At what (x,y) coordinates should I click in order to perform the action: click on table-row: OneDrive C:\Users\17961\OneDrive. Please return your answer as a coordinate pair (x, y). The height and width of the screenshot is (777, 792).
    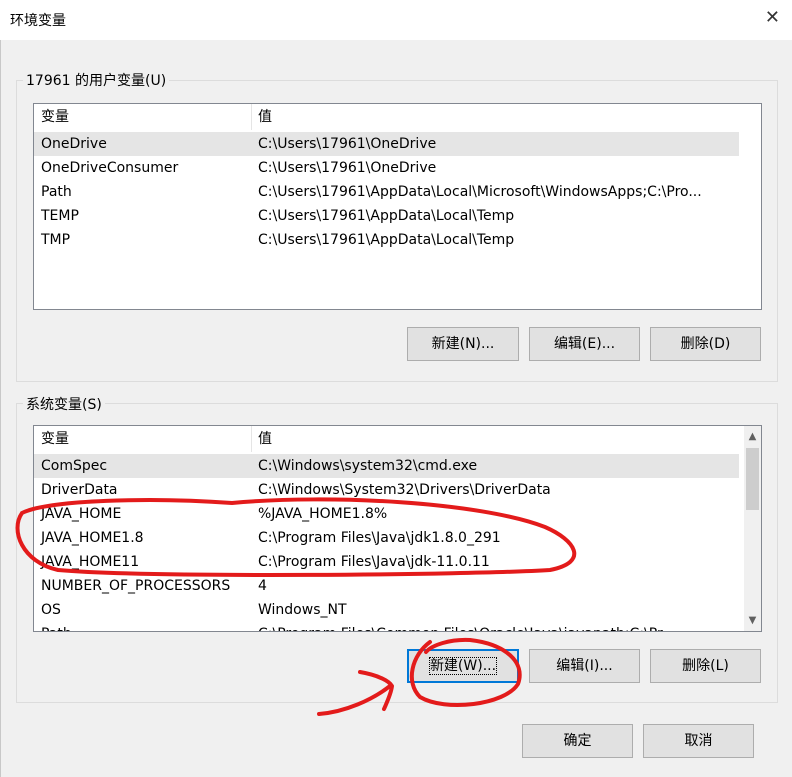
    Looking at the image, I should click on (386, 144).